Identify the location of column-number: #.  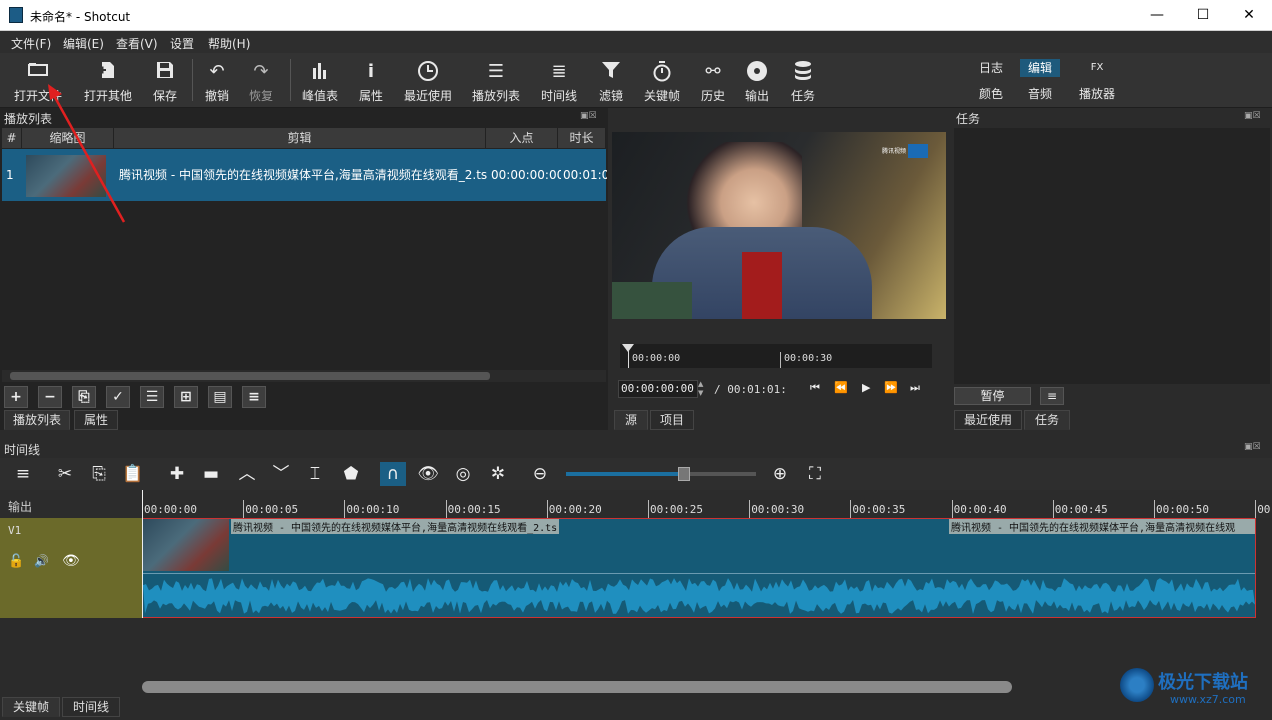
(12, 138).